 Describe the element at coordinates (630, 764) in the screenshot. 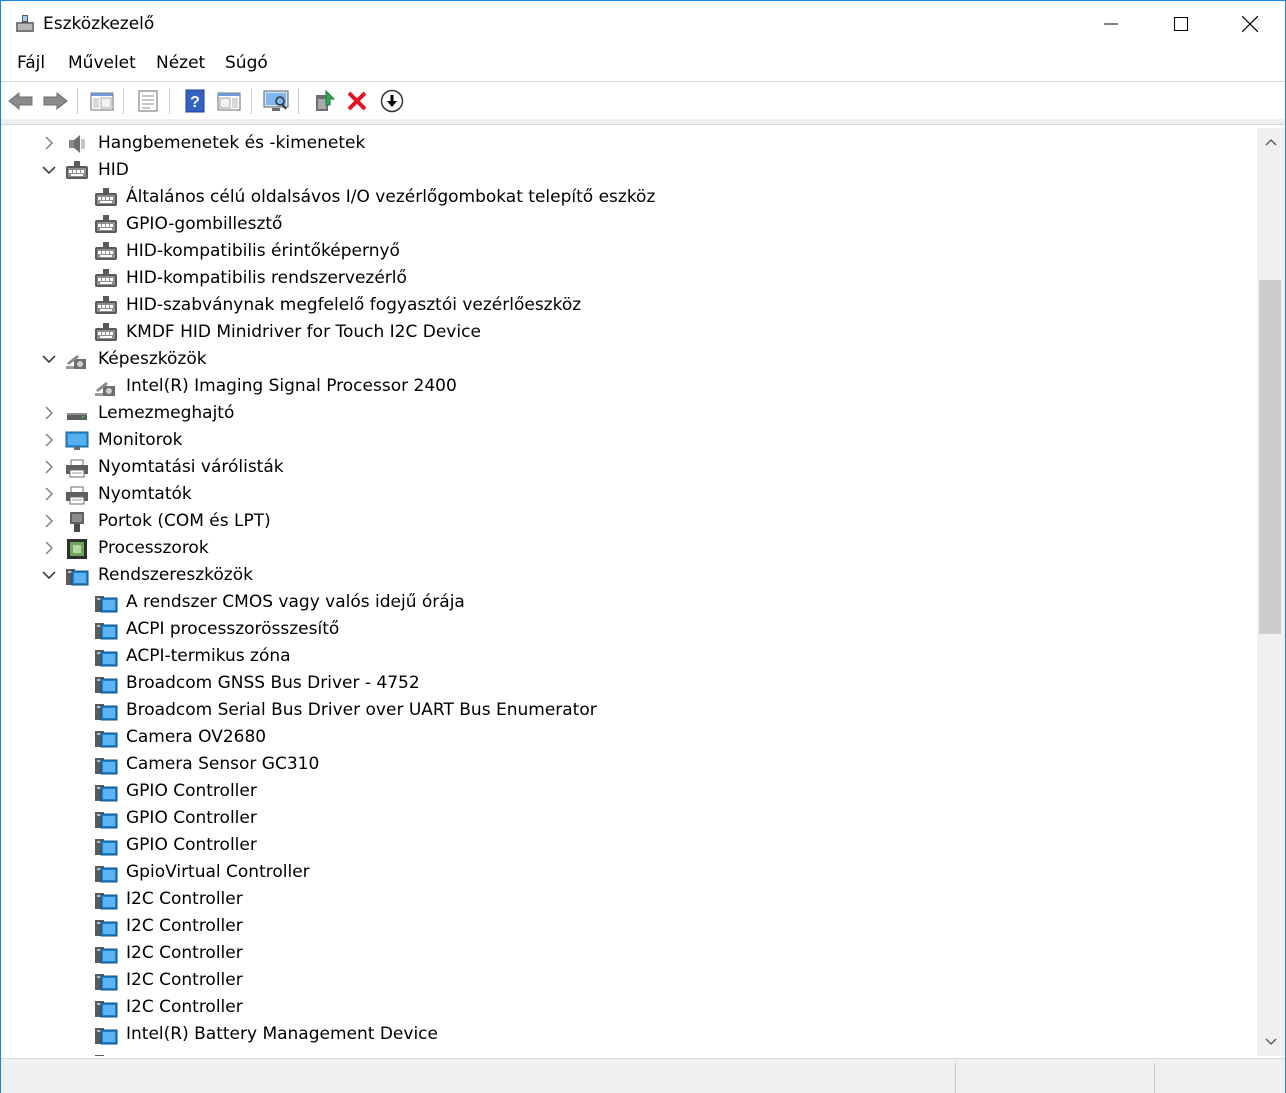

I see `tree-device: Camera Sensor GC310` at that location.